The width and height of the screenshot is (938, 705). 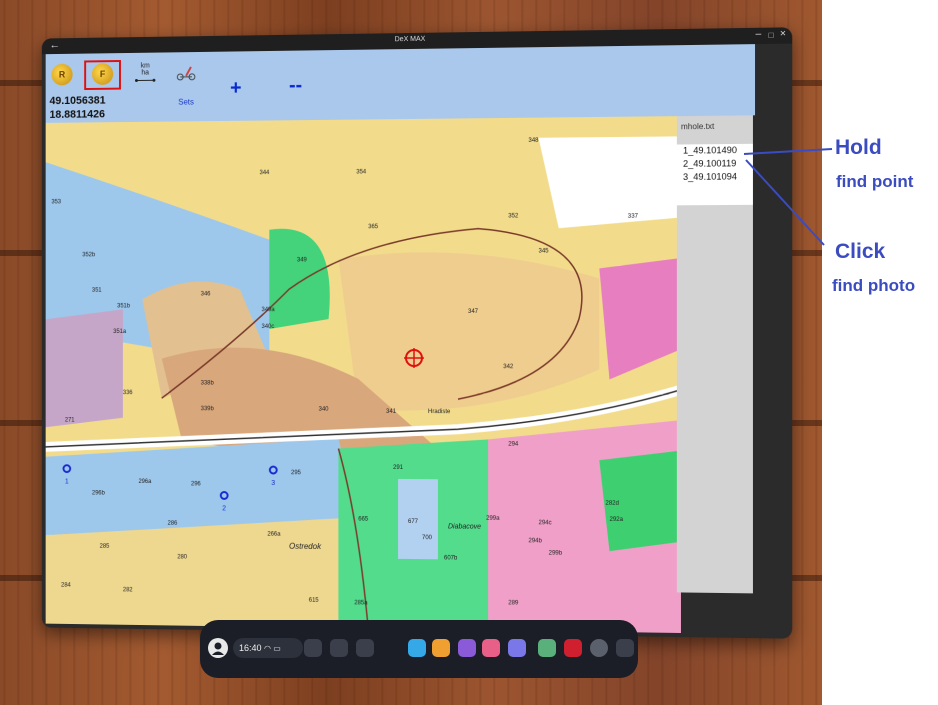 What do you see at coordinates (758, 34) in the screenshot?
I see `minimize-icon: –` at bounding box center [758, 34].